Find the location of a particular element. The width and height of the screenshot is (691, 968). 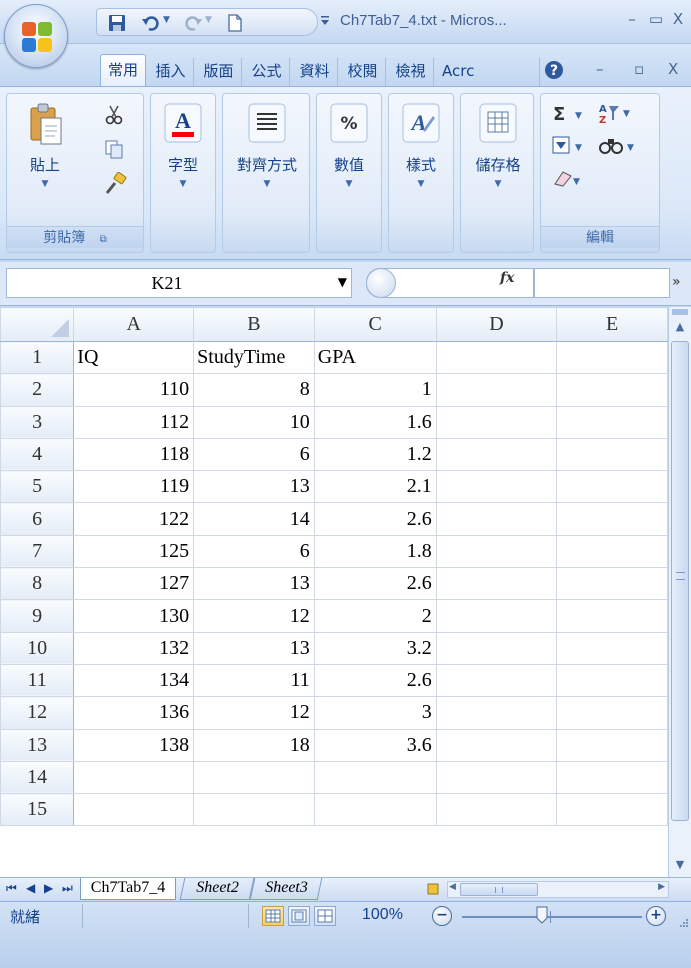

expand-formula-bar-icon: » is located at coordinates (676, 282).